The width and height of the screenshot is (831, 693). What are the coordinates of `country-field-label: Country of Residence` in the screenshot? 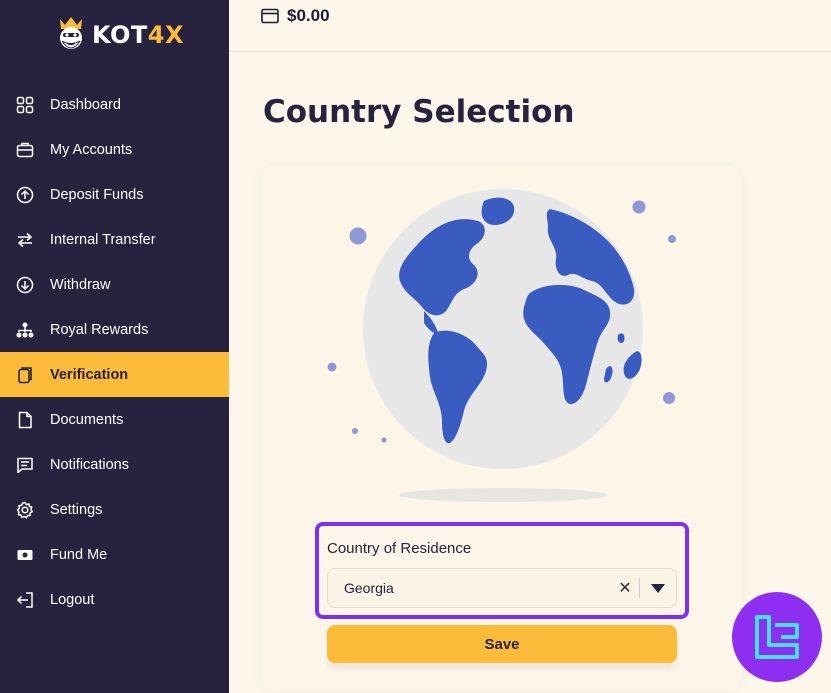 It's located at (399, 548).